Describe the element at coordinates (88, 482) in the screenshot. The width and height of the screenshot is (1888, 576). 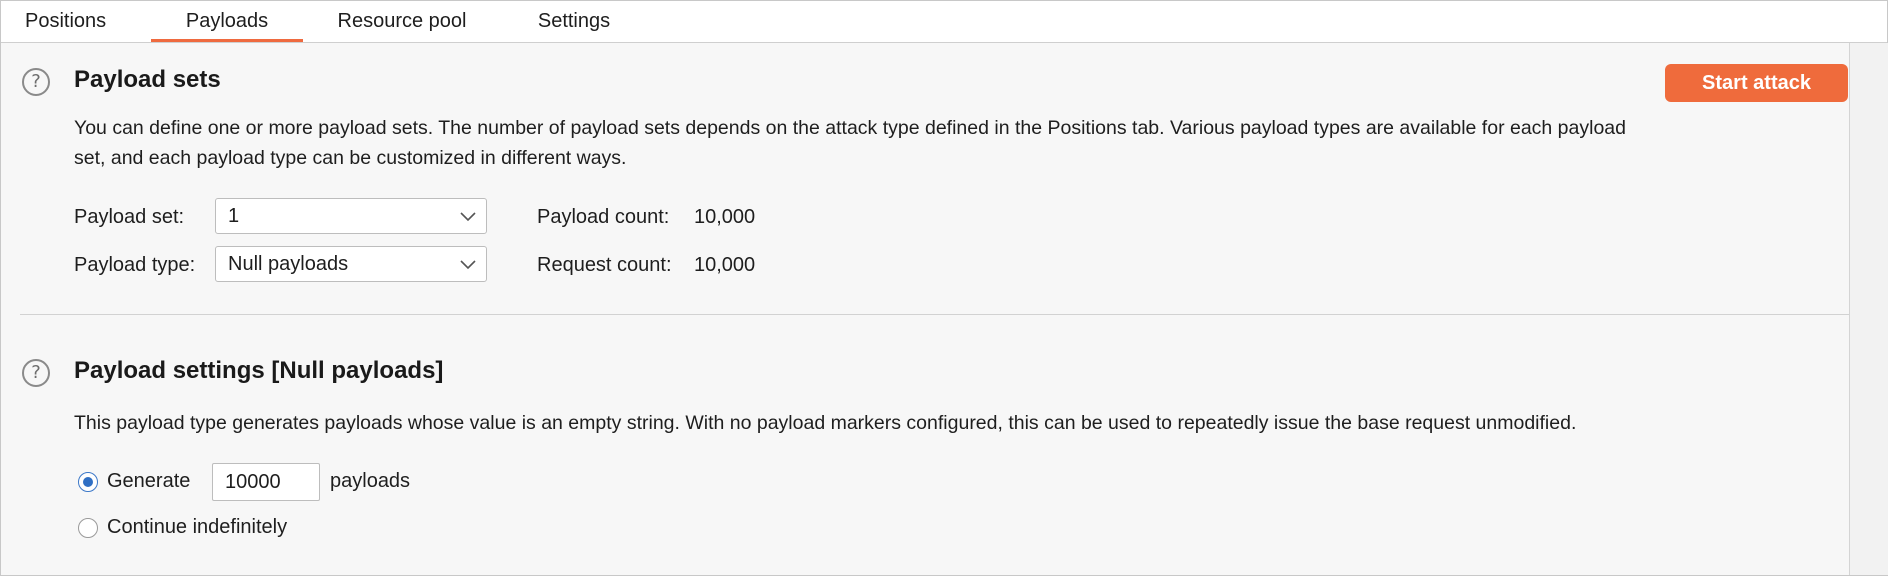
I see `generate-radio` at that location.